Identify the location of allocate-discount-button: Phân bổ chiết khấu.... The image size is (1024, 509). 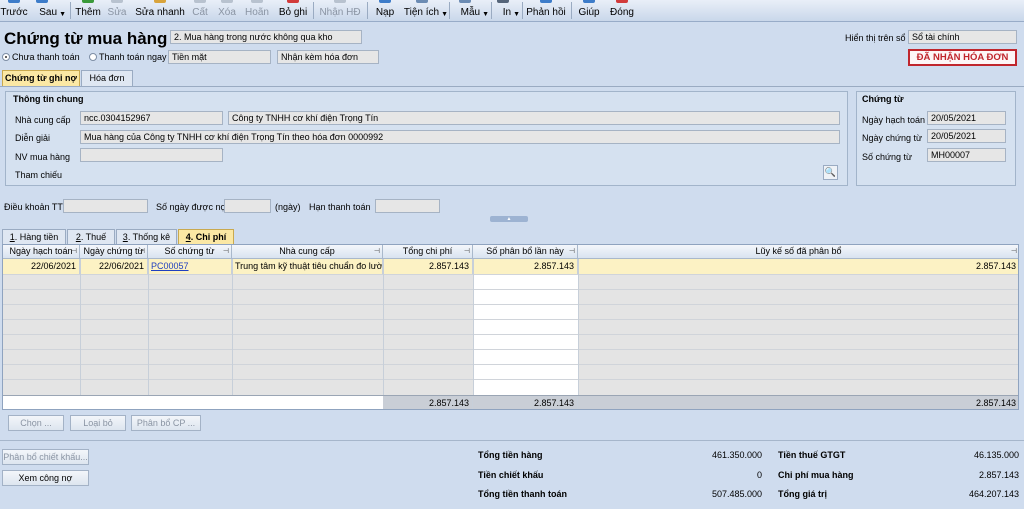
(45, 457).